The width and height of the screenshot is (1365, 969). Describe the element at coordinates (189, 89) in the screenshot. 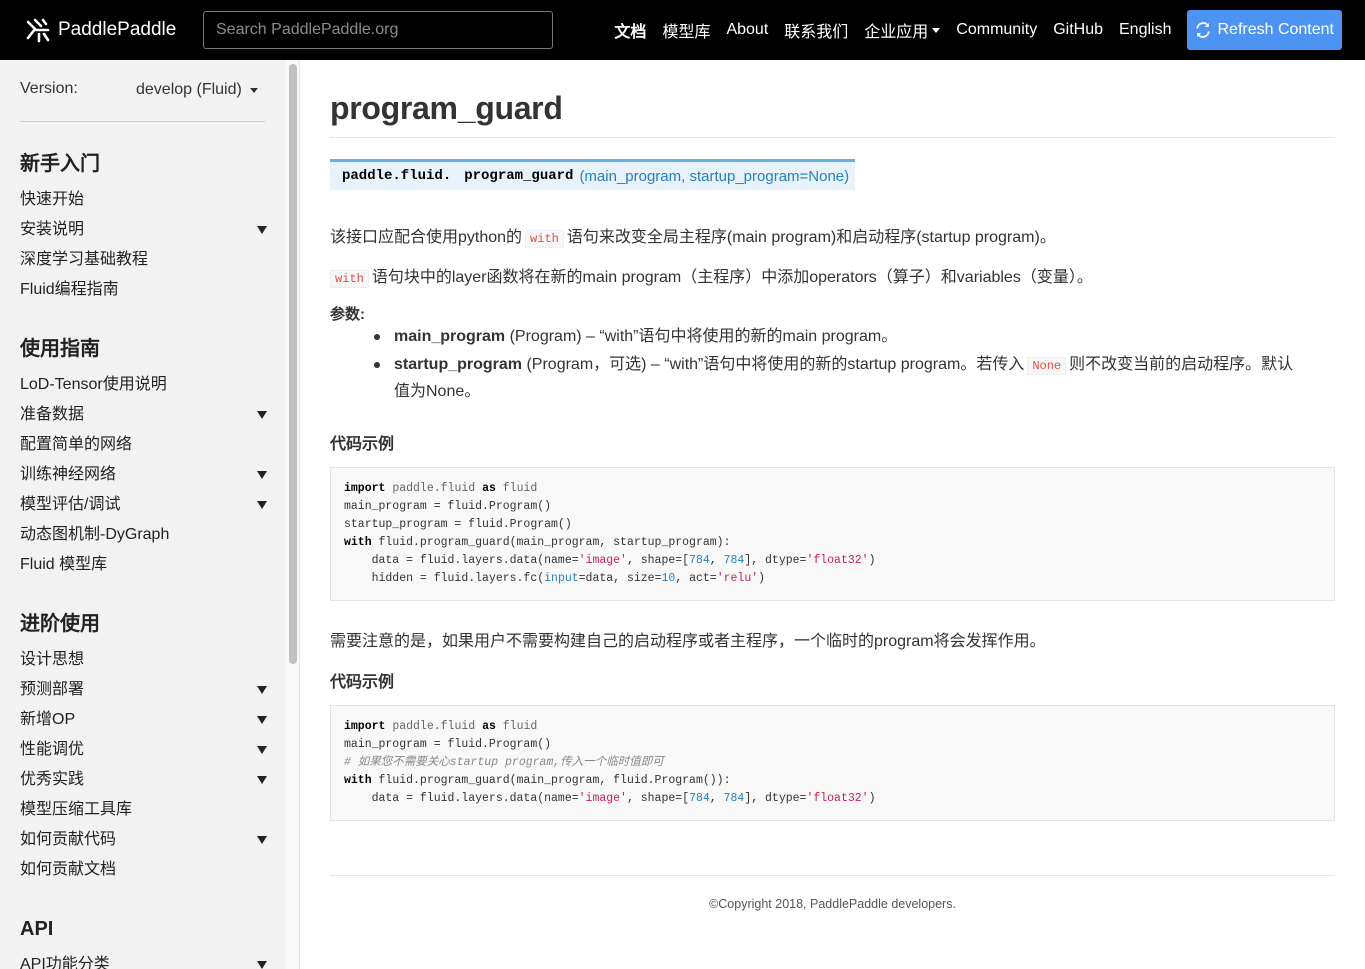

I see `version-value: develop (Fluid)` at that location.